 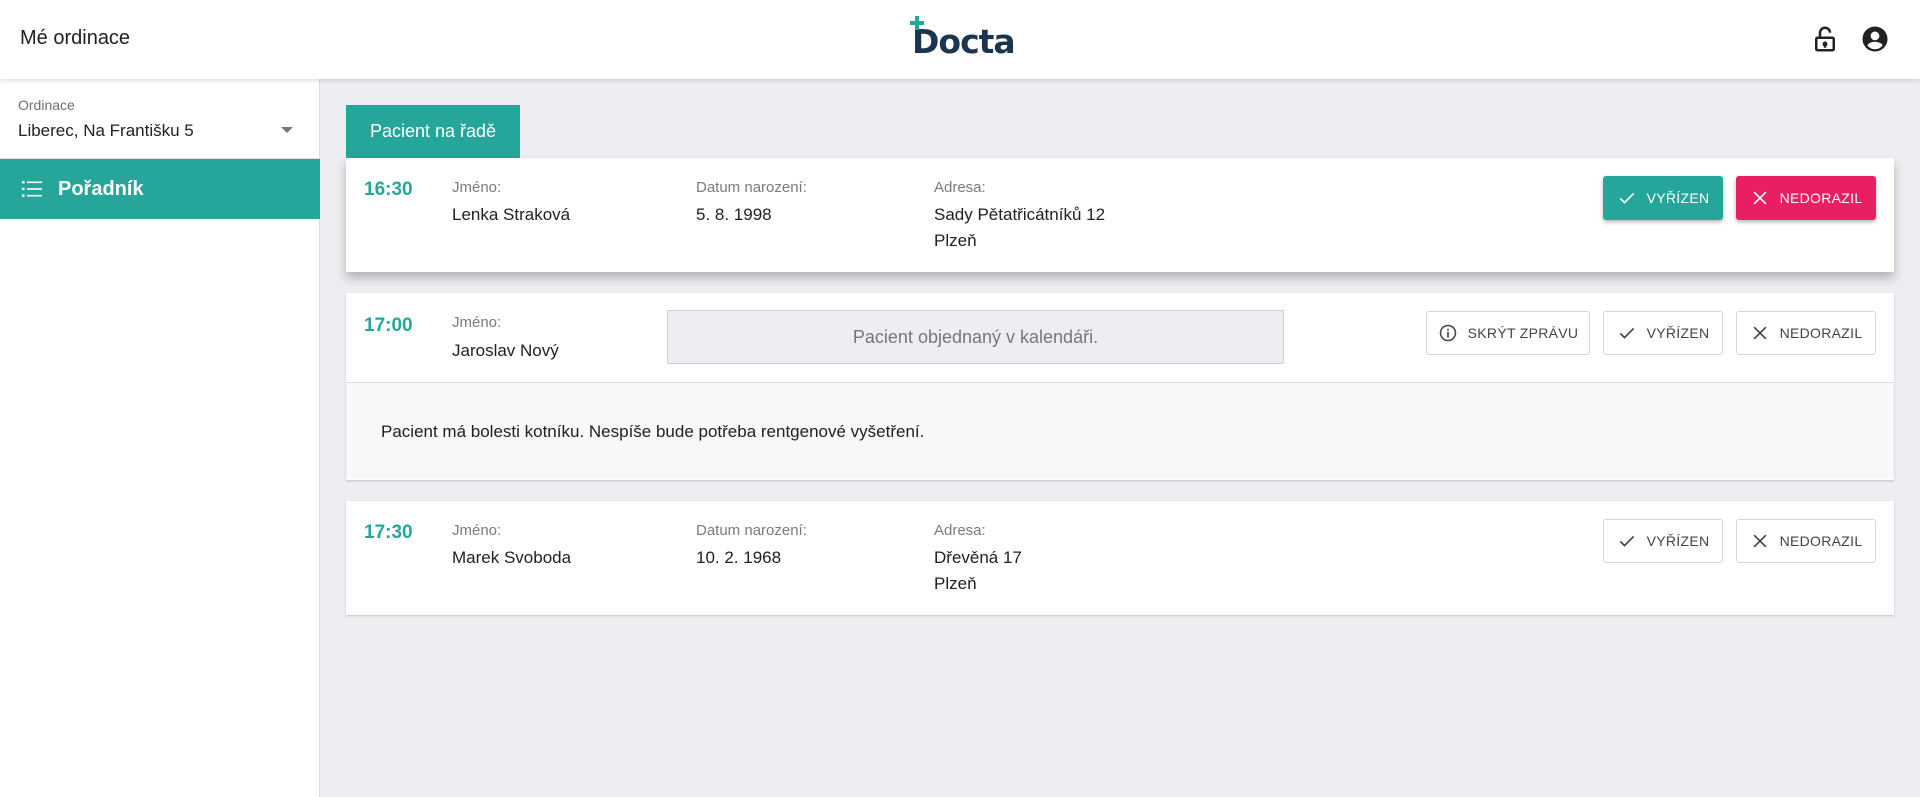 I want to click on patient-name: Jaroslav Nový, so click(x=505, y=350).